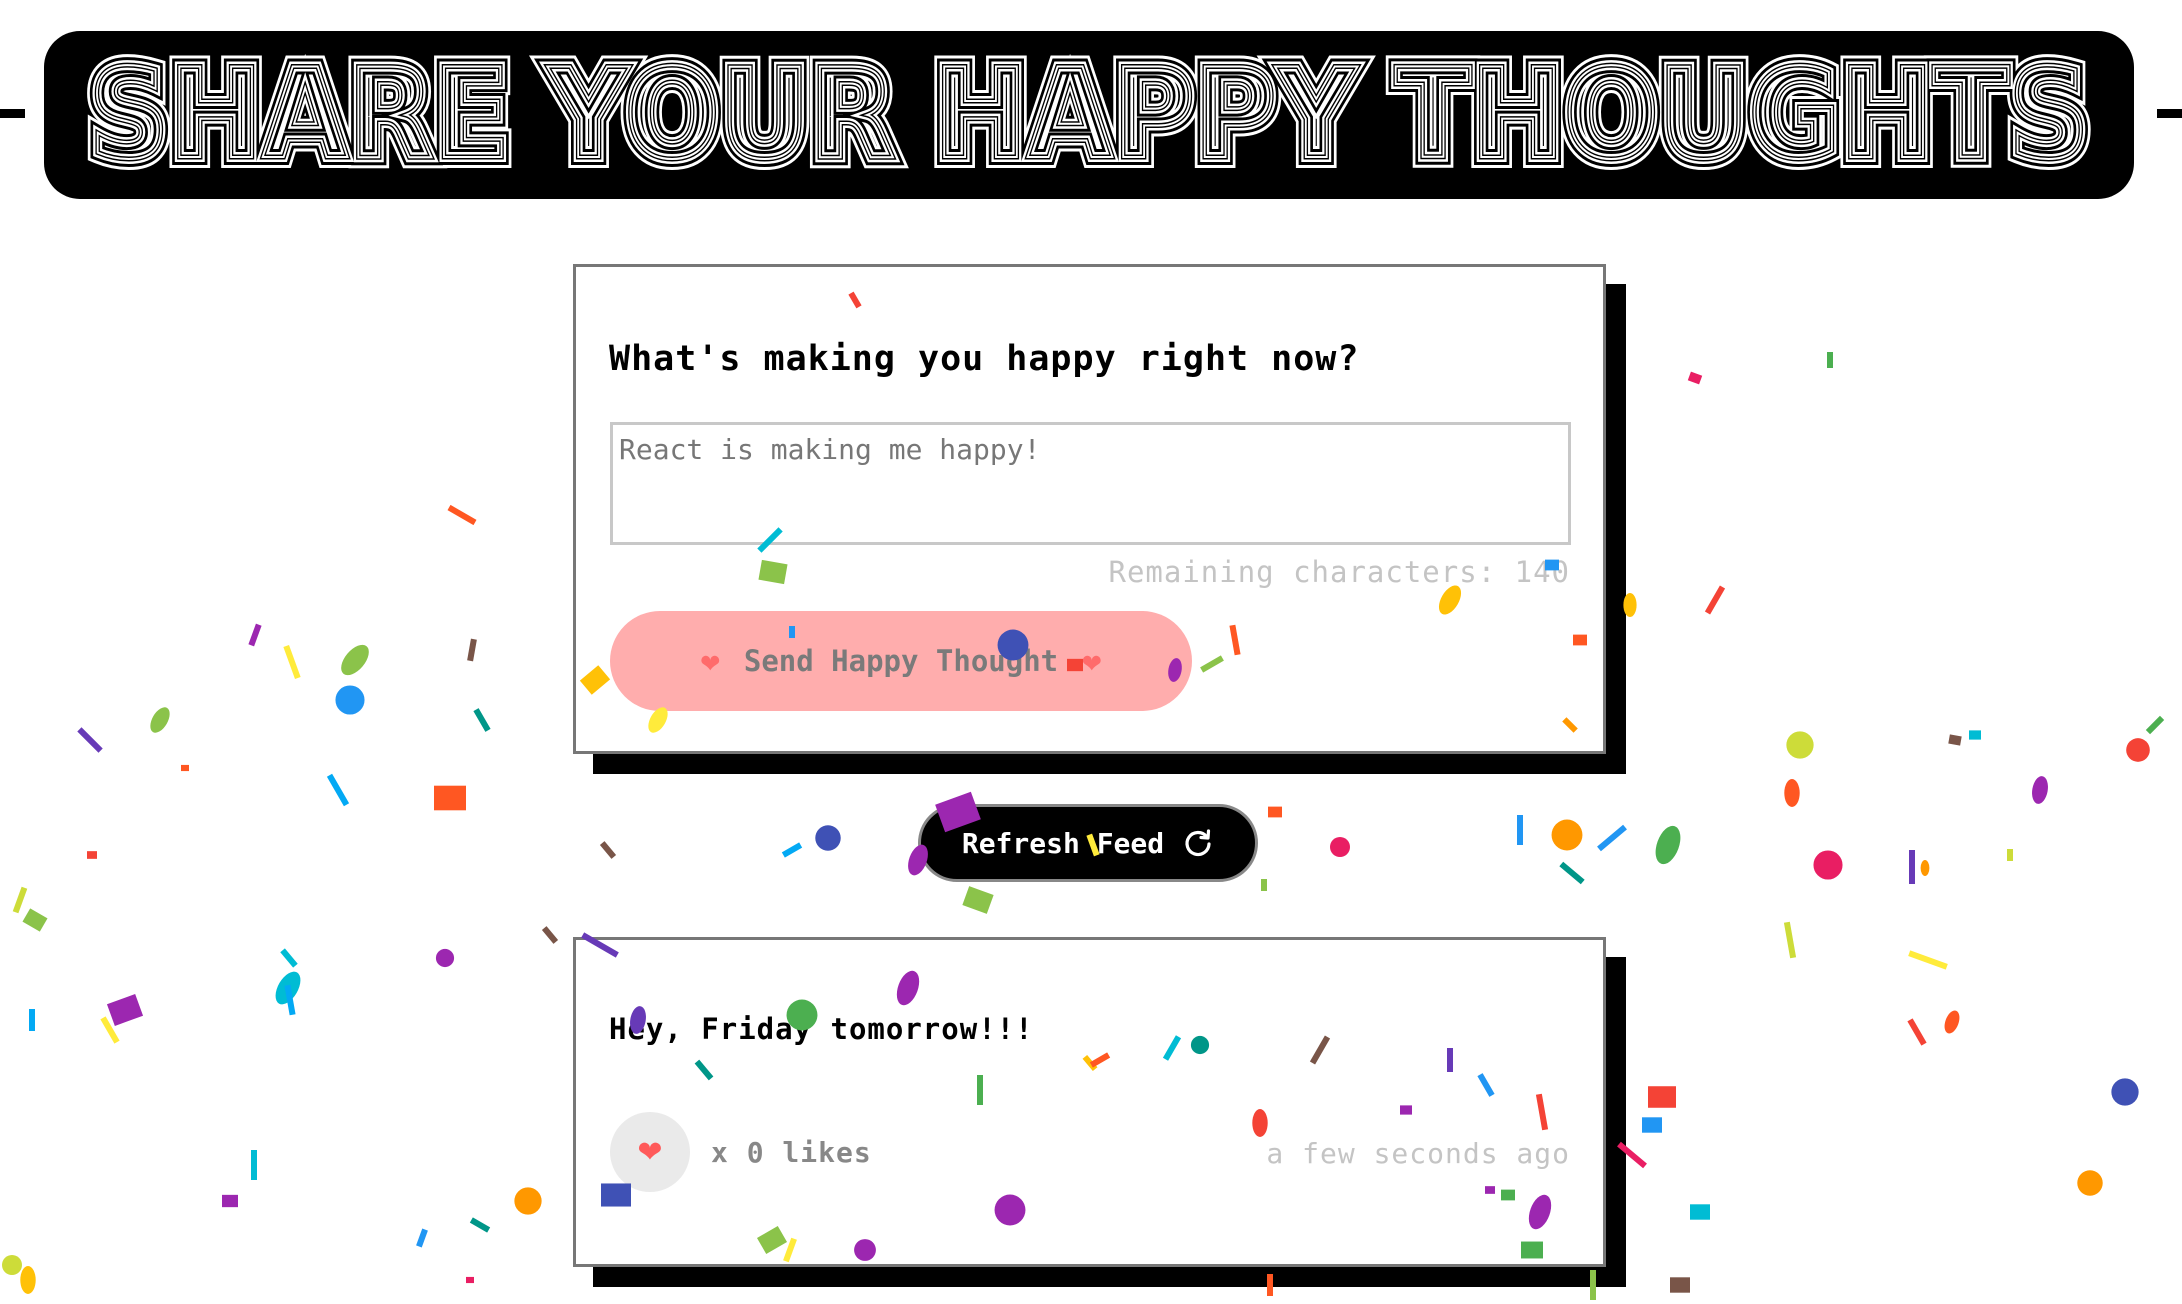 This screenshot has width=2182, height=1304. What do you see at coordinates (821, 1029) in the screenshot?
I see `thought-message: Hey, Friday tomorrow!!!` at bounding box center [821, 1029].